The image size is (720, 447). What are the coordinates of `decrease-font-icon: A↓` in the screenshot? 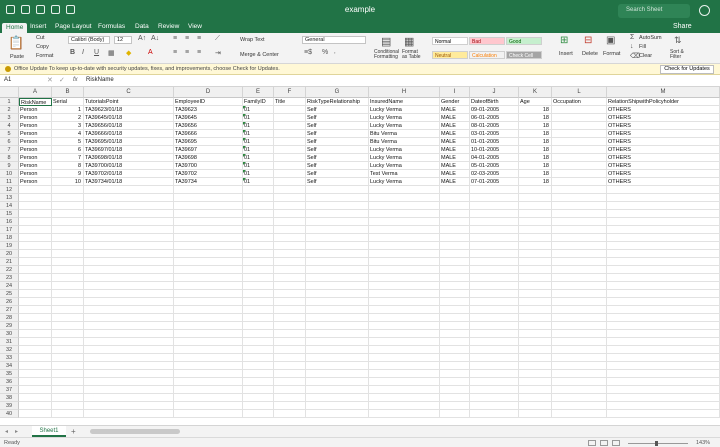 It's located at (155, 38).